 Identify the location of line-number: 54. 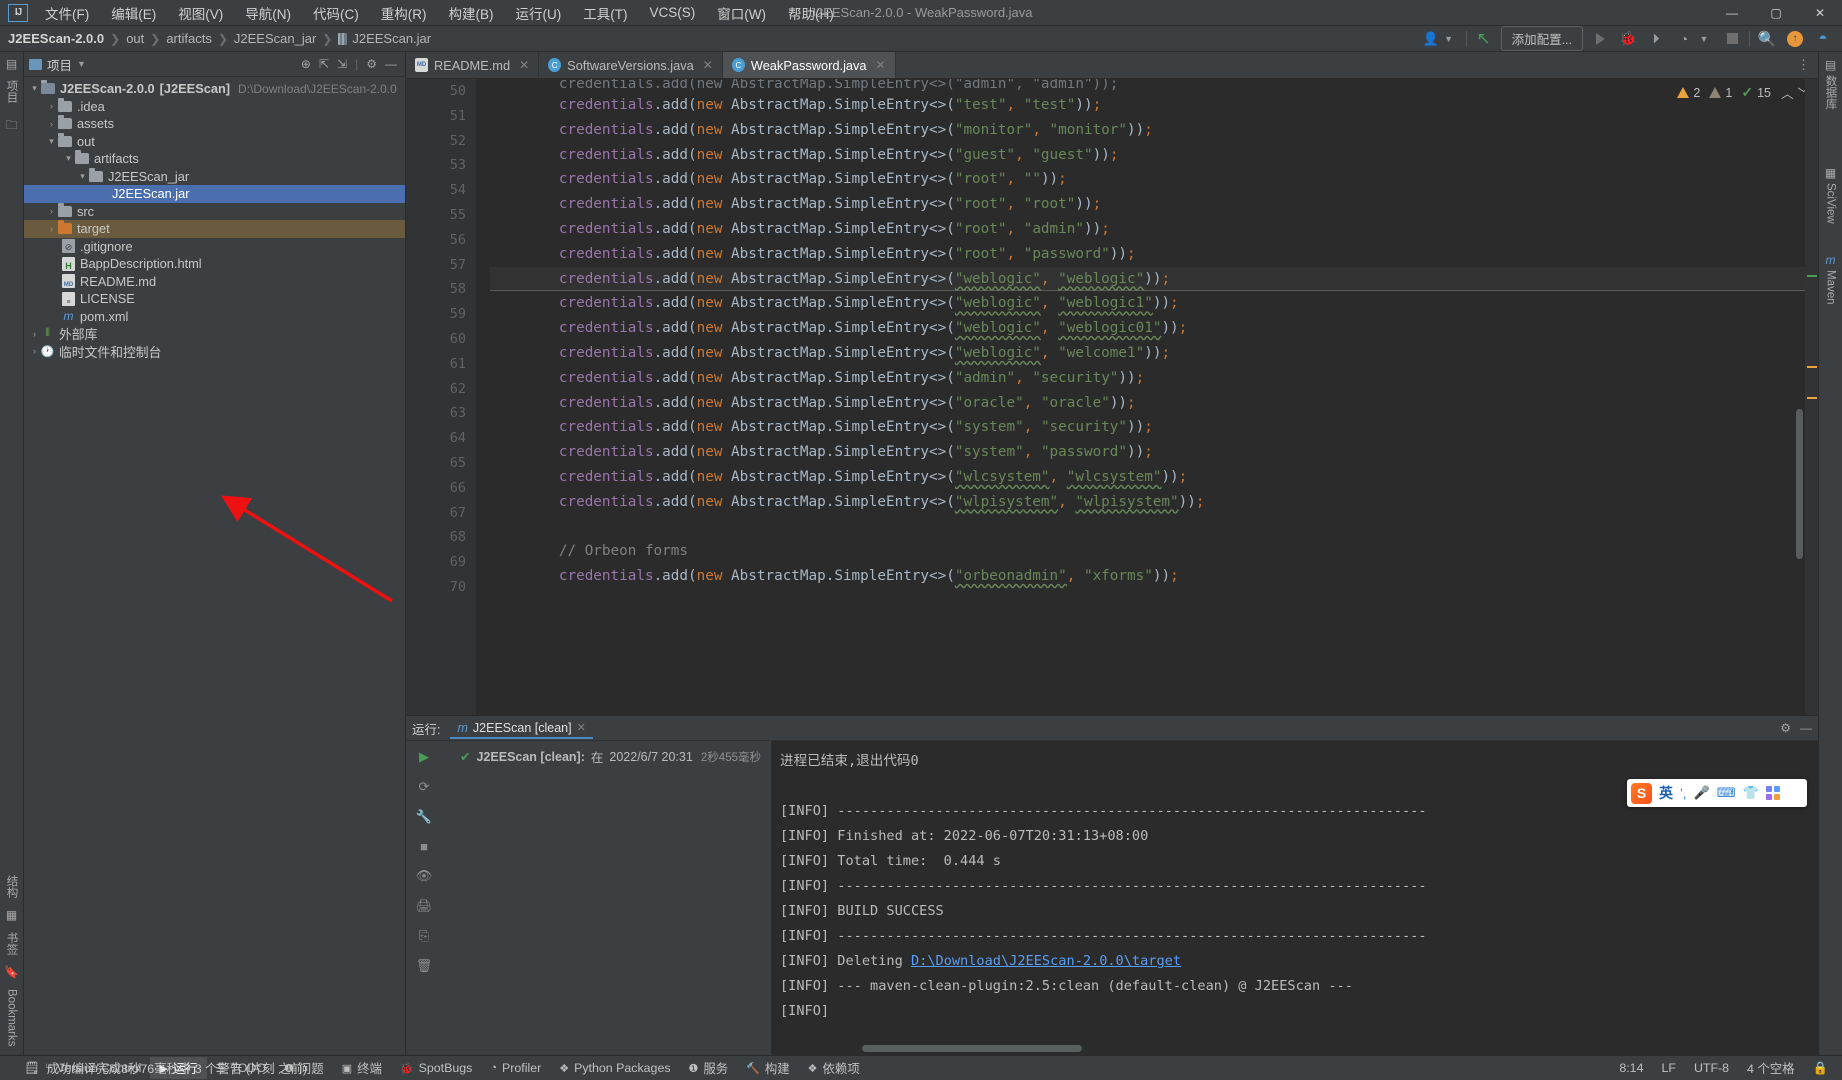
(436, 190).